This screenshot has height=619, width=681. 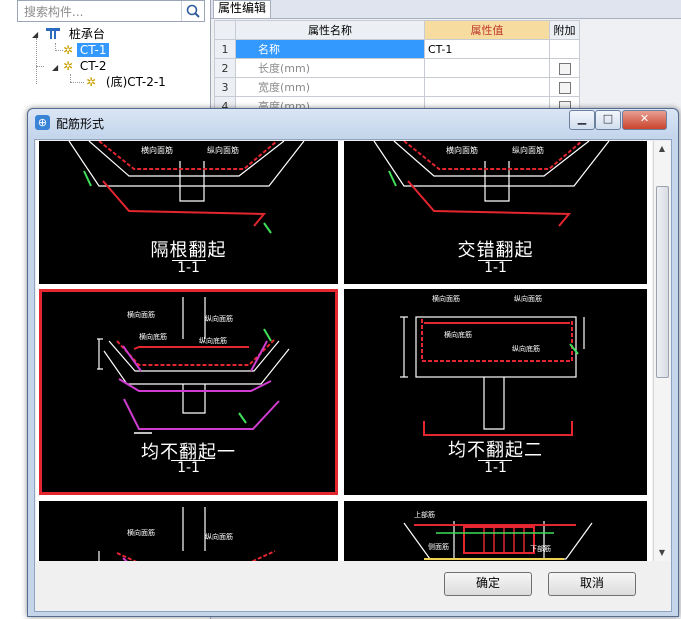 I want to click on property-name: 宽度(mm), so click(x=330, y=87).